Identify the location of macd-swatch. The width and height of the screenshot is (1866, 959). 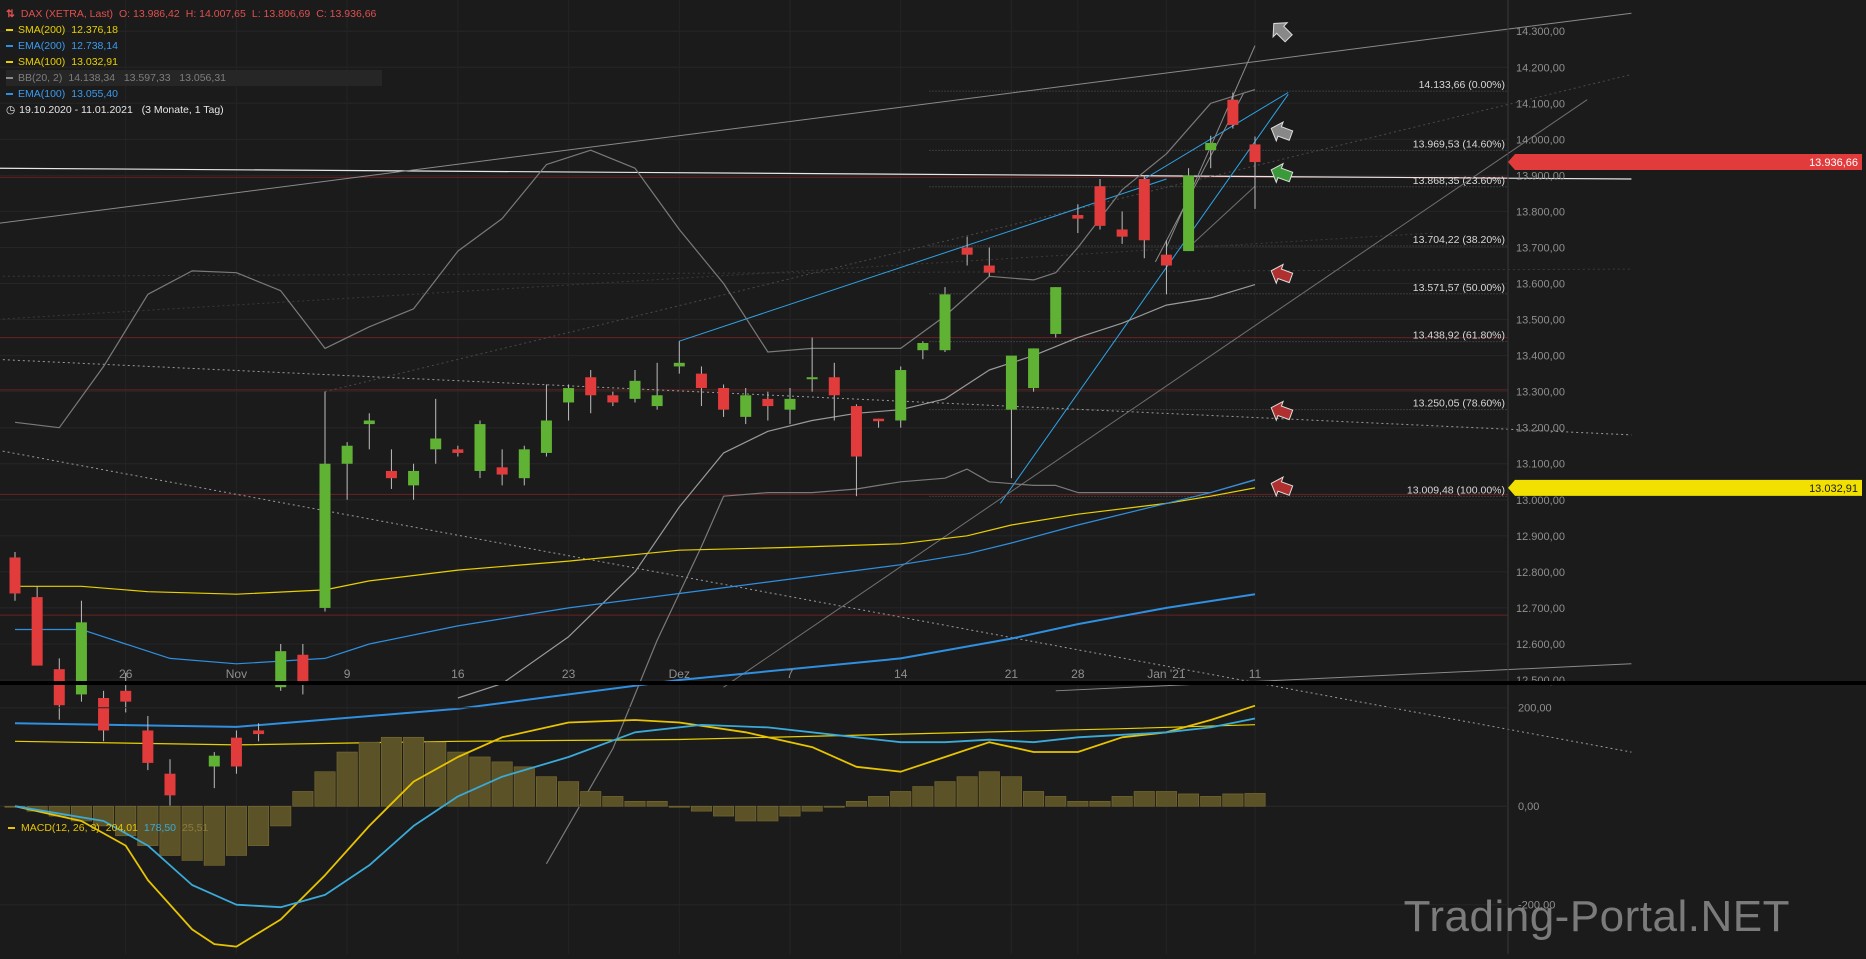
(11, 828).